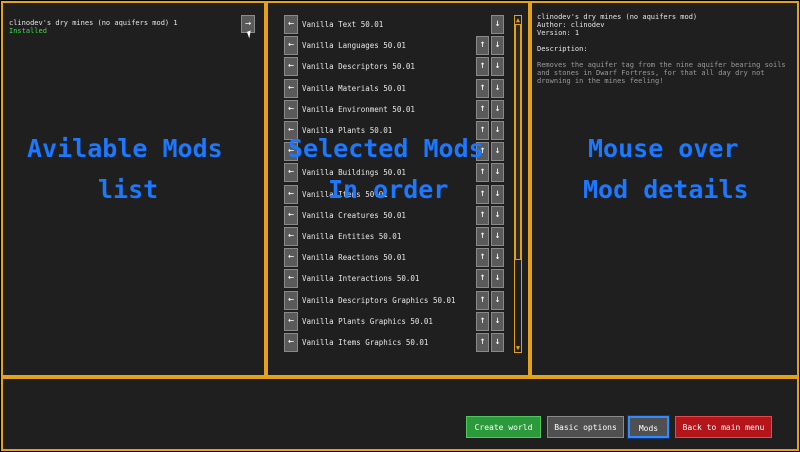  I want to click on back-to-main-menu-button: Back to main menu, so click(723, 427).